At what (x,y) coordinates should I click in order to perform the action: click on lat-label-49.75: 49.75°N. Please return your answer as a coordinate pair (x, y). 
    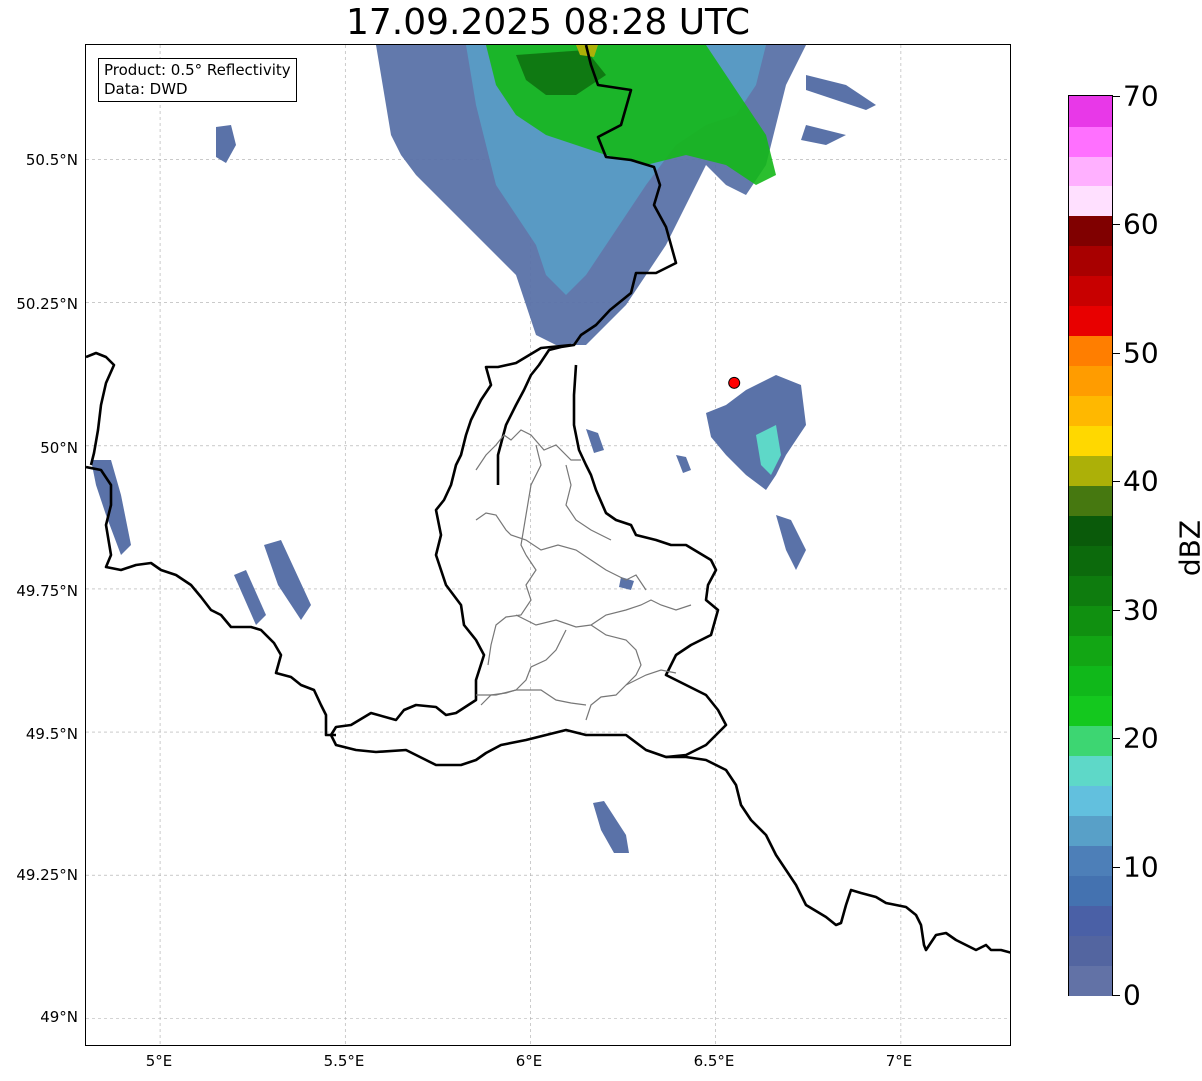
    Looking at the image, I should click on (47, 591).